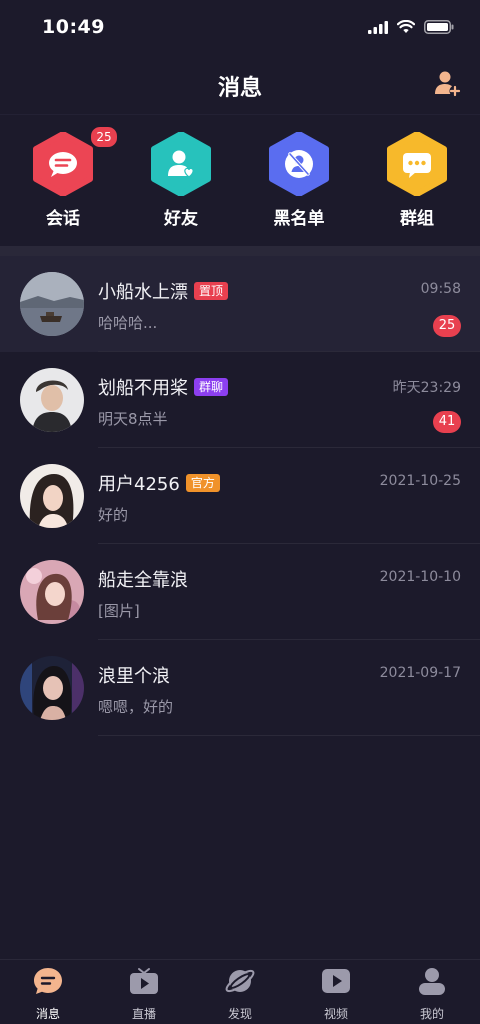  I want to click on status-time: 10:49, so click(73, 27).